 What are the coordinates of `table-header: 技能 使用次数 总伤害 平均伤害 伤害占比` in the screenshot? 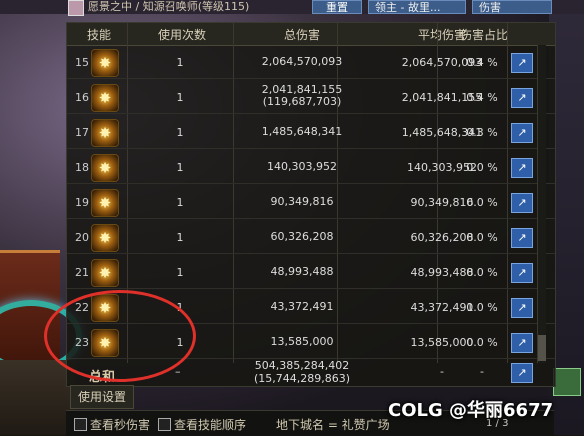 It's located at (311, 34).